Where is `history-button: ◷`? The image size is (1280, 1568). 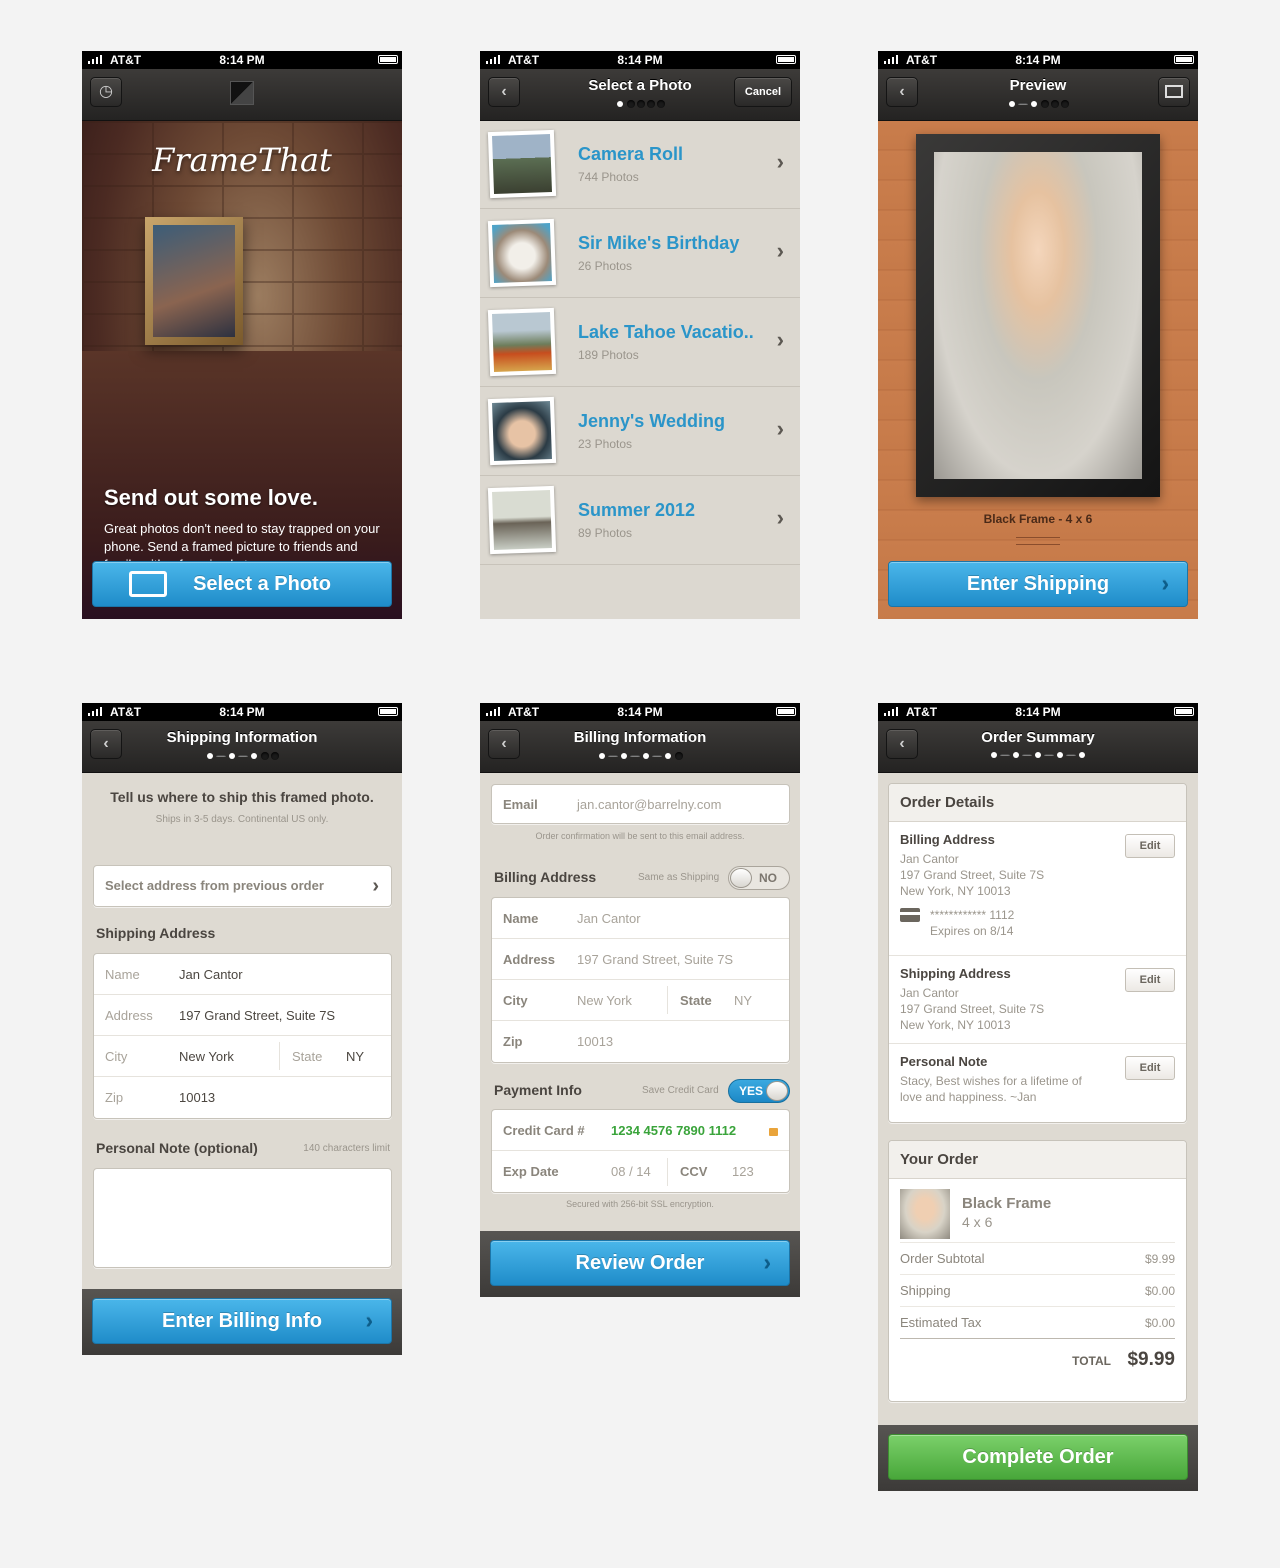 history-button: ◷ is located at coordinates (106, 92).